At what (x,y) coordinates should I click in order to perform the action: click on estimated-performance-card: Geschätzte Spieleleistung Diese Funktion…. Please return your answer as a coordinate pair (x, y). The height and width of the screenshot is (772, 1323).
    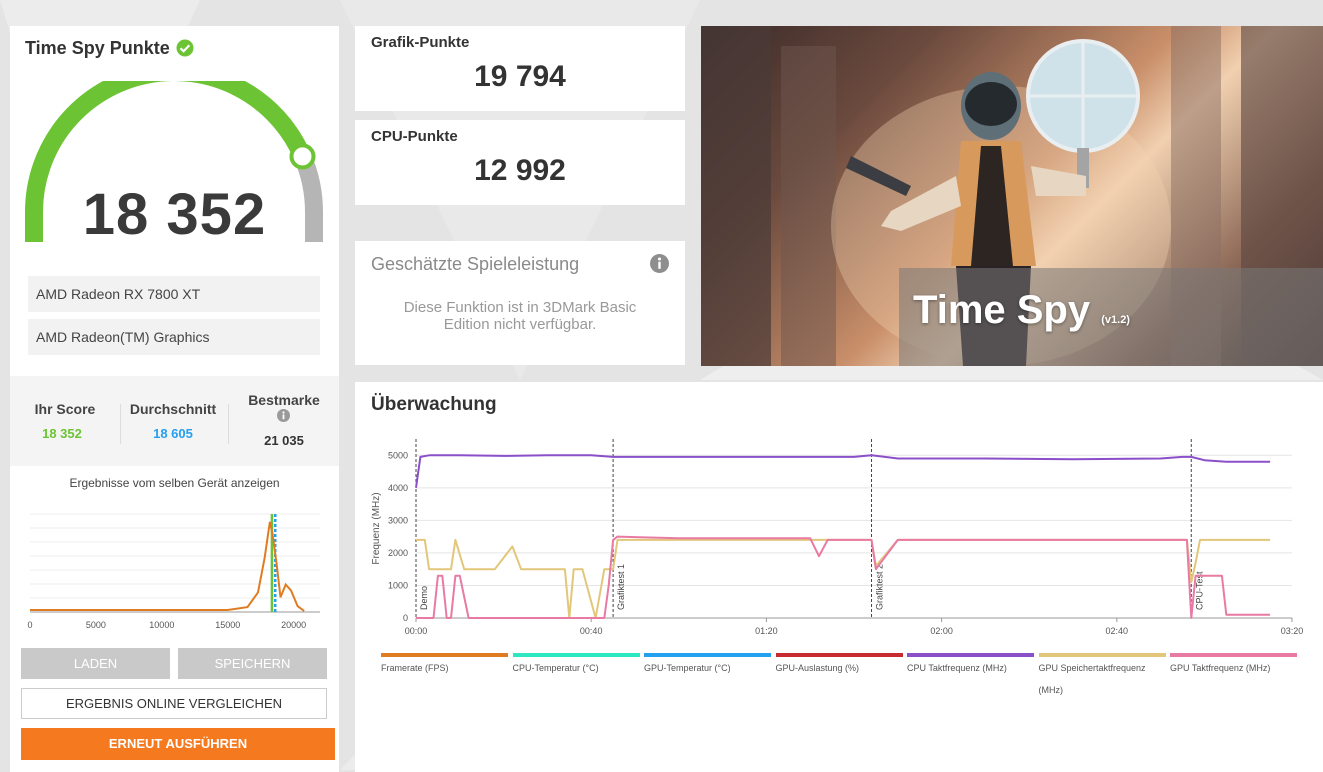
    Looking at the image, I should click on (520, 303).